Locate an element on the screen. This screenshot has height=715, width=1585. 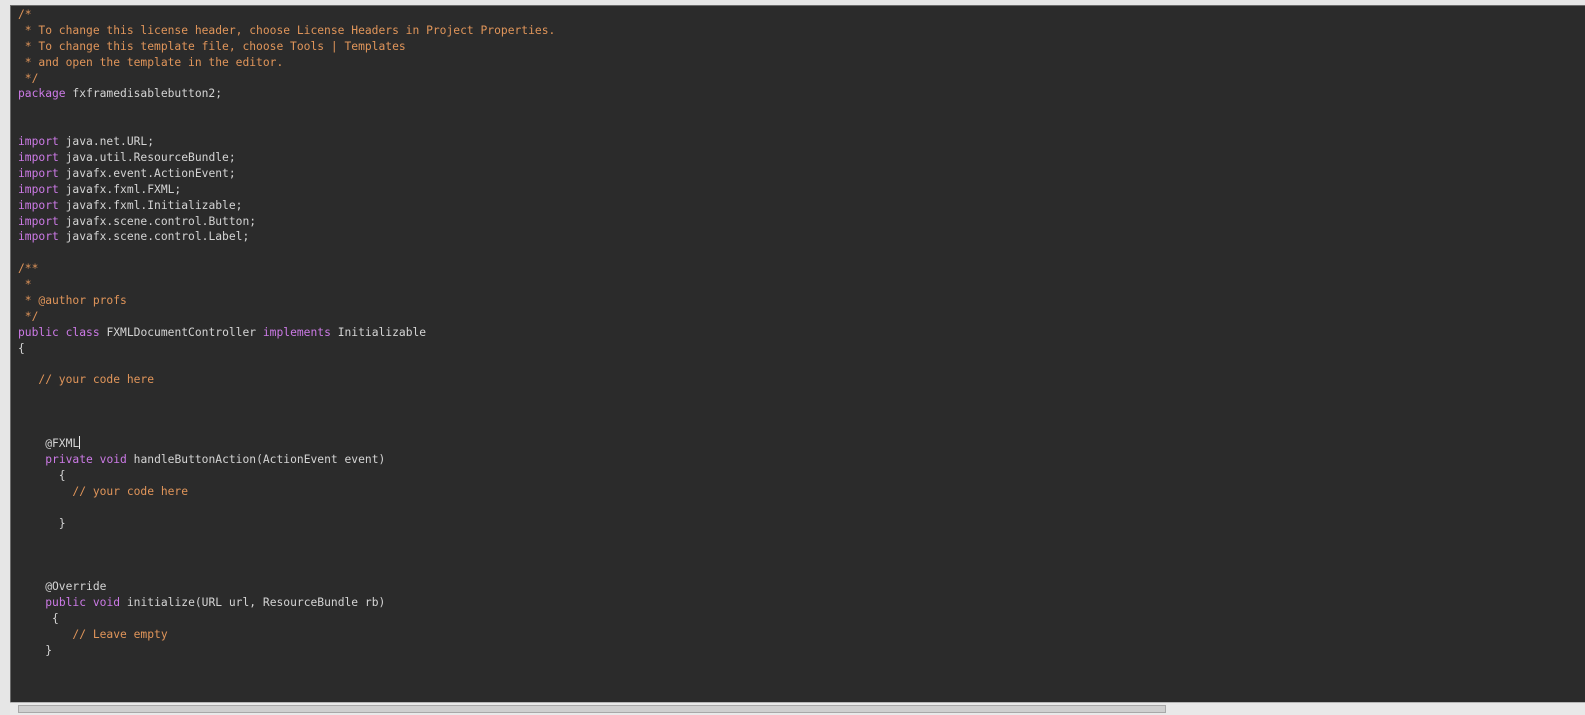
code-token: FXMLDocumentController is located at coordinates (181, 332).